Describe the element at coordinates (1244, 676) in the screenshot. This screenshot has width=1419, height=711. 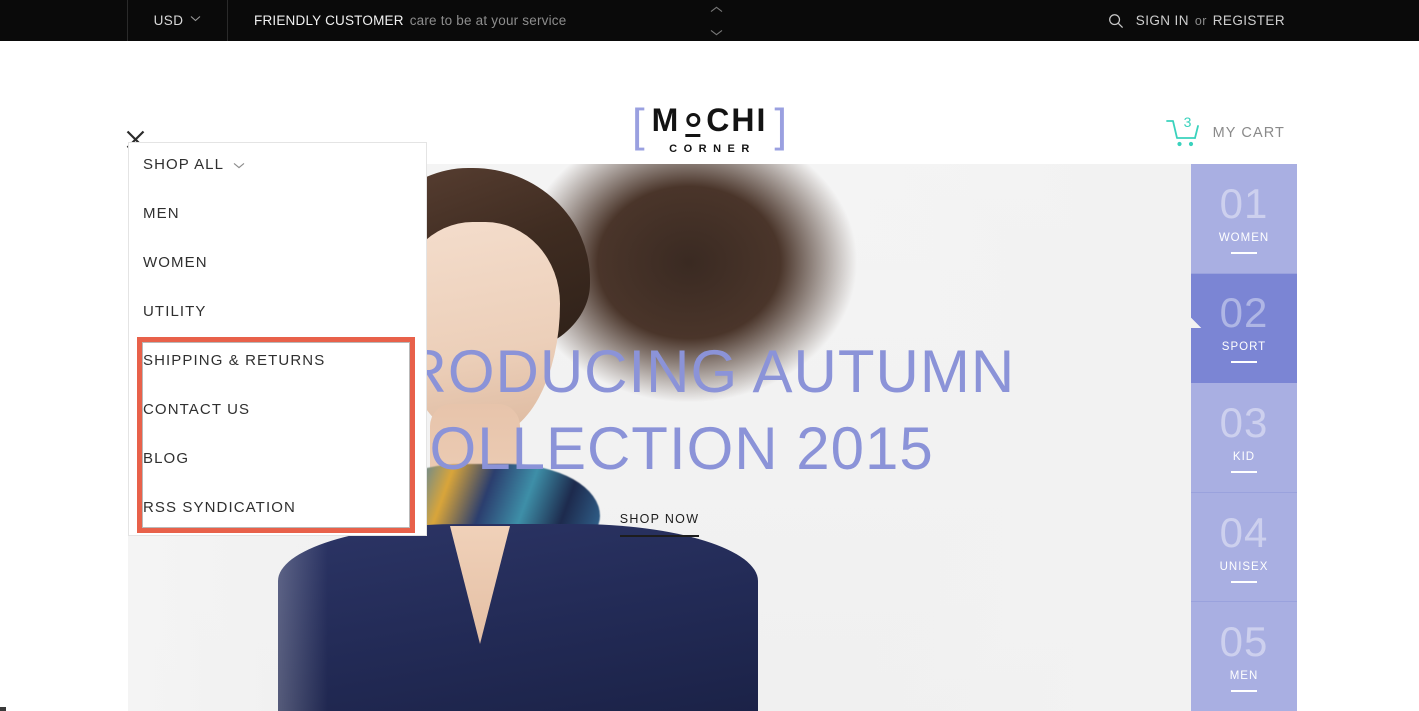
I see `slider-item-label: MEN` at that location.